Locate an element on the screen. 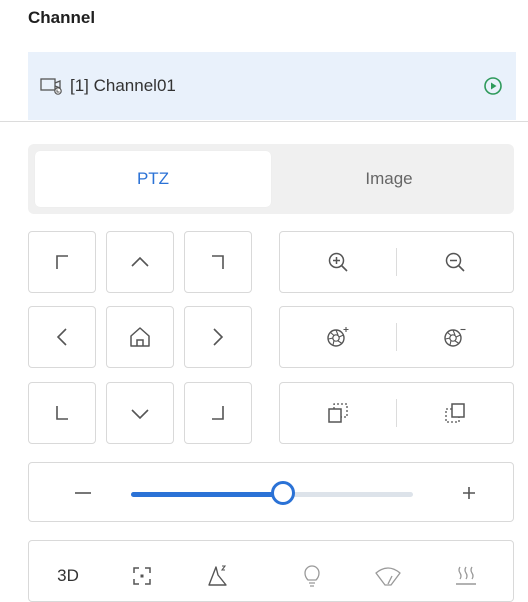  home-button is located at coordinates (140, 337).